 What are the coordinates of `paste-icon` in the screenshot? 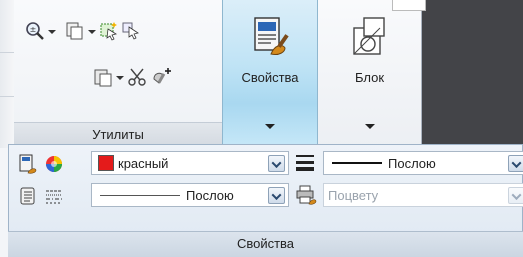 It's located at (103, 78).